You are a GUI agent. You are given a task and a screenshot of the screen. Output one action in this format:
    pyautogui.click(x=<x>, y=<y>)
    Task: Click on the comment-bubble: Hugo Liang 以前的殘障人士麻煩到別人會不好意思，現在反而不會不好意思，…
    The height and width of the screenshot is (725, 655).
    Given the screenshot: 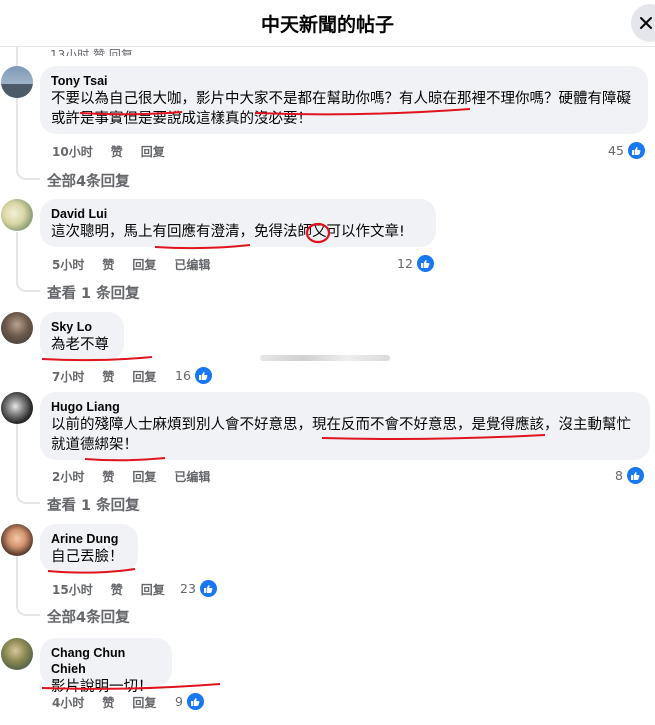 What is the action you would take?
    pyautogui.click(x=345, y=426)
    